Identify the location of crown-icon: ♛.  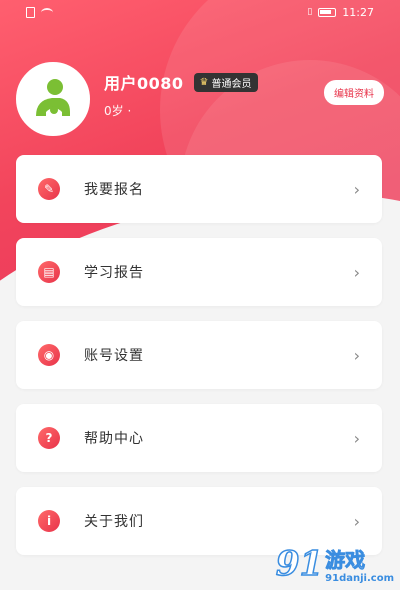
(204, 82).